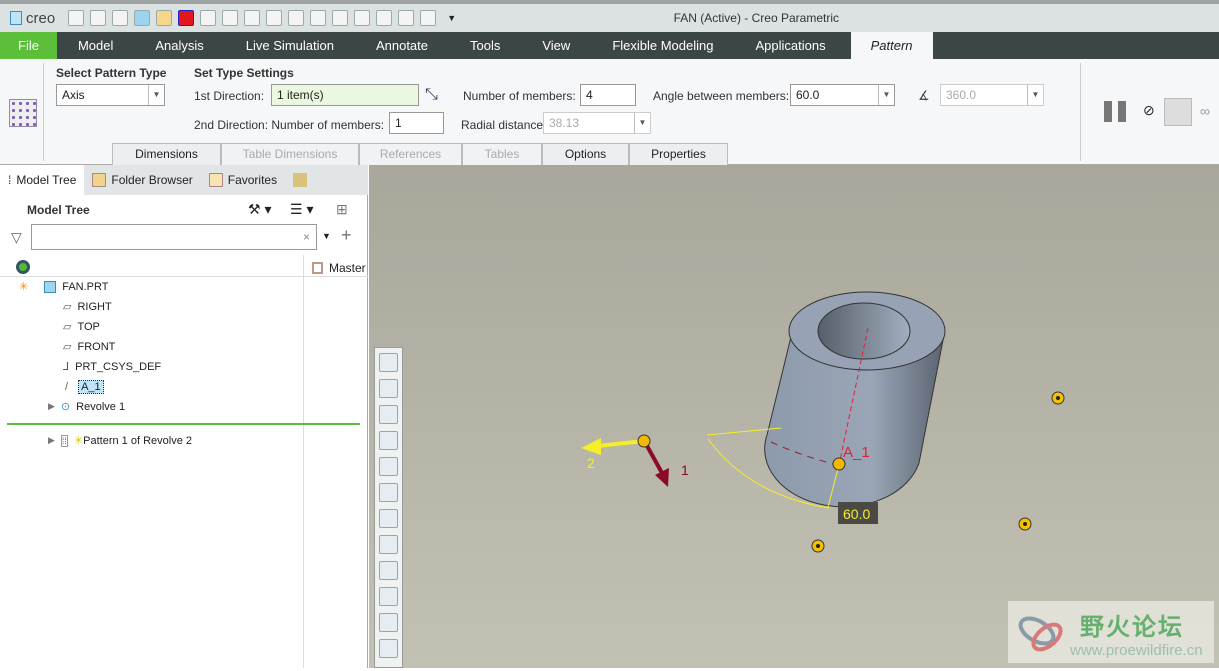 The height and width of the screenshot is (671, 1219). What do you see at coordinates (179, 45) in the screenshot?
I see `tab-analysis: Analysis` at bounding box center [179, 45].